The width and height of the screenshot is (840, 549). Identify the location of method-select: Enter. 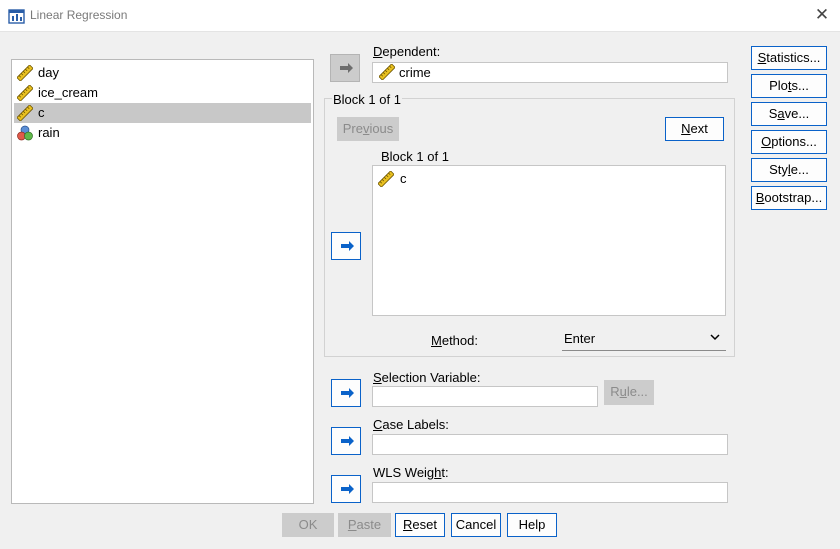
(644, 339).